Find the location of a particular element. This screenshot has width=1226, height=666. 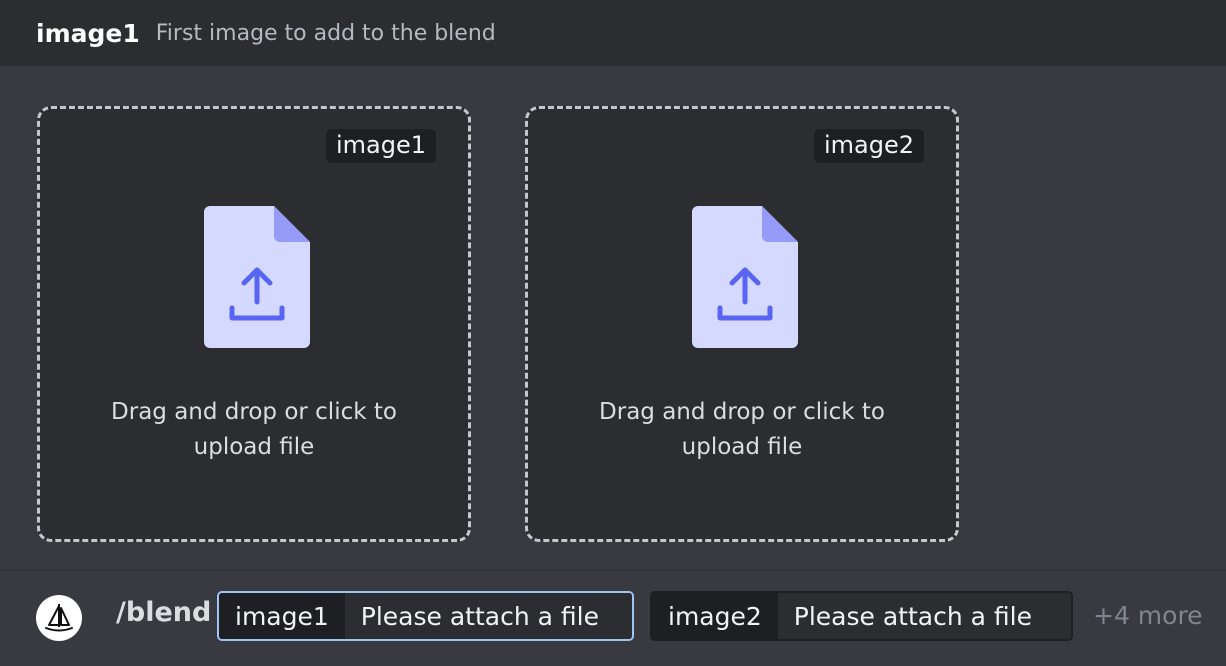

option-name-chip: image2 is located at coordinates (715, 616).